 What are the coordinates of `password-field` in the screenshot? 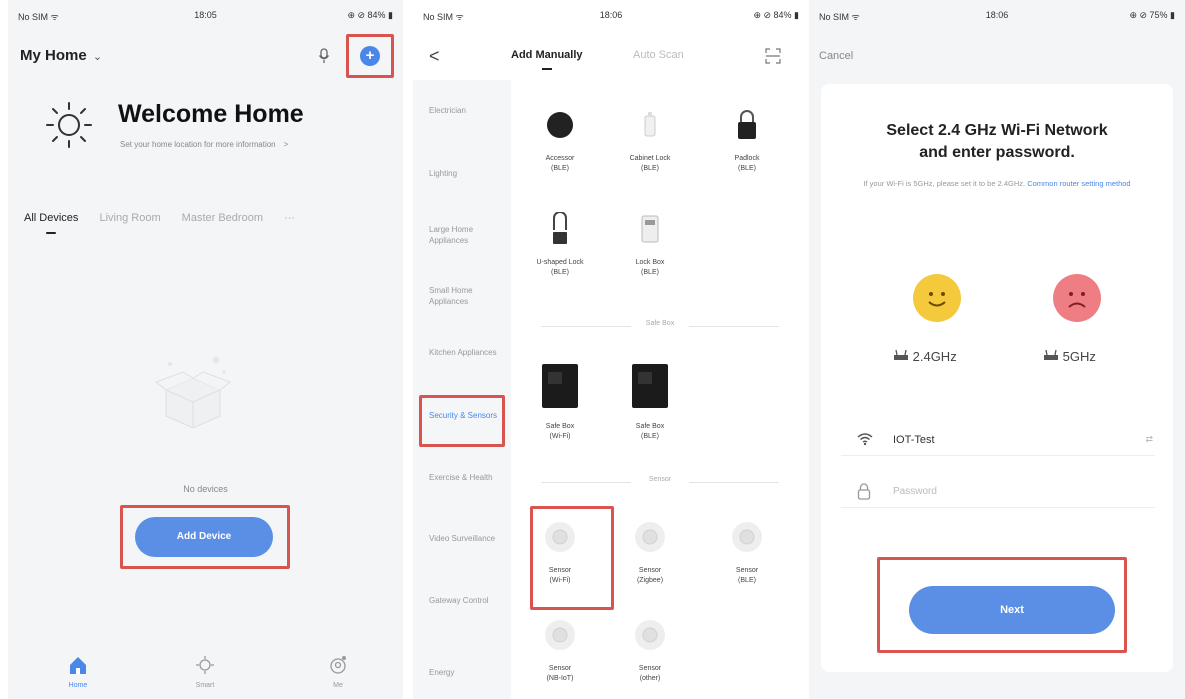 It's located at (1008, 491).